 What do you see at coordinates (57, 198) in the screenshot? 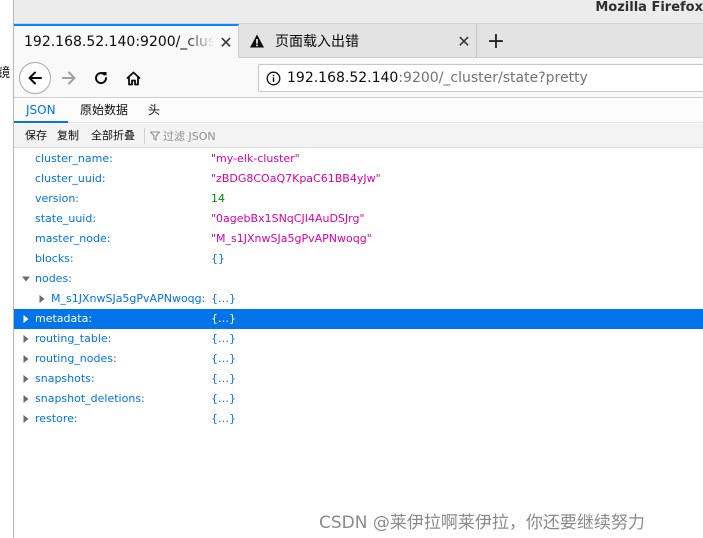
I see `json-key: version:` at bounding box center [57, 198].